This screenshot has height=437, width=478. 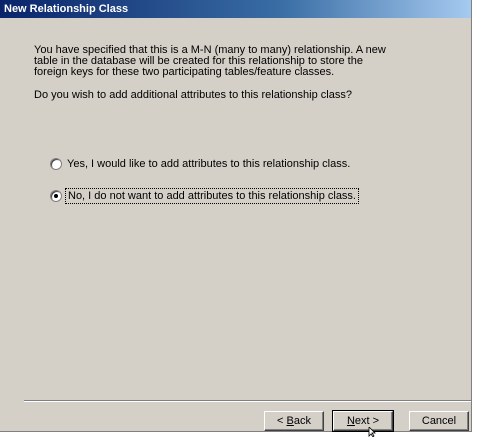 I want to click on cancel-button-label: Cancel, so click(x=439, y=421).